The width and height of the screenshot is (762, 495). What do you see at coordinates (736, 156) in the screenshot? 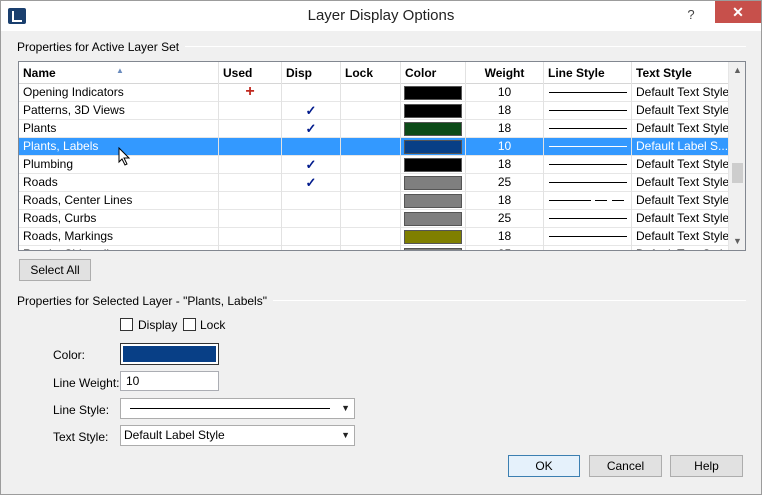
I see `vertical-scrollbar: ▲ ▼` at bounding box center [736, 156].